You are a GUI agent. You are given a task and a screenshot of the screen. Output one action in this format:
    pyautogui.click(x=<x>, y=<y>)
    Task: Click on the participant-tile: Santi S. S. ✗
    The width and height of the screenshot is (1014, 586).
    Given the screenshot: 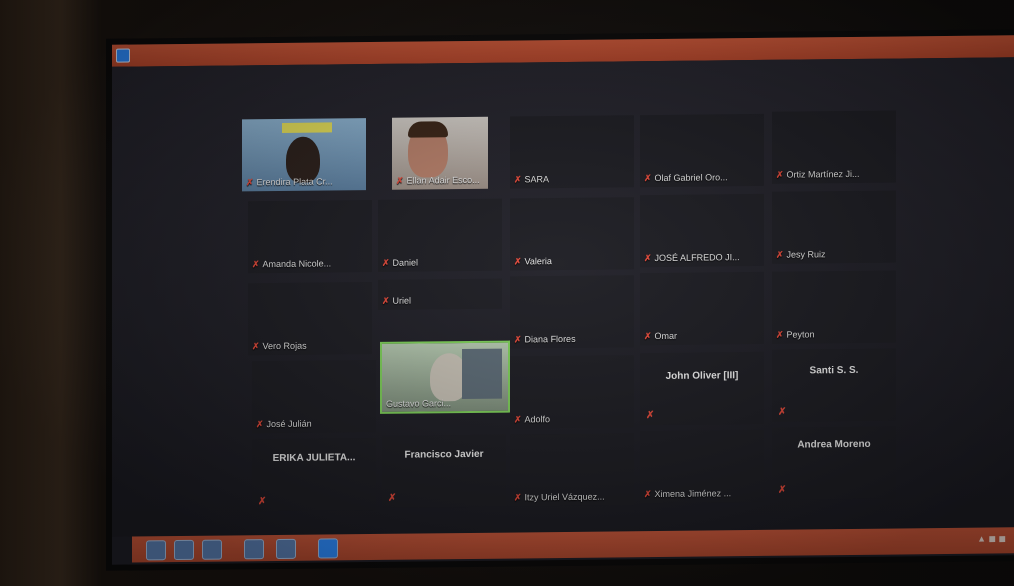 What is the action you would take?
    pyautogui.click(x=834, y=385)
    